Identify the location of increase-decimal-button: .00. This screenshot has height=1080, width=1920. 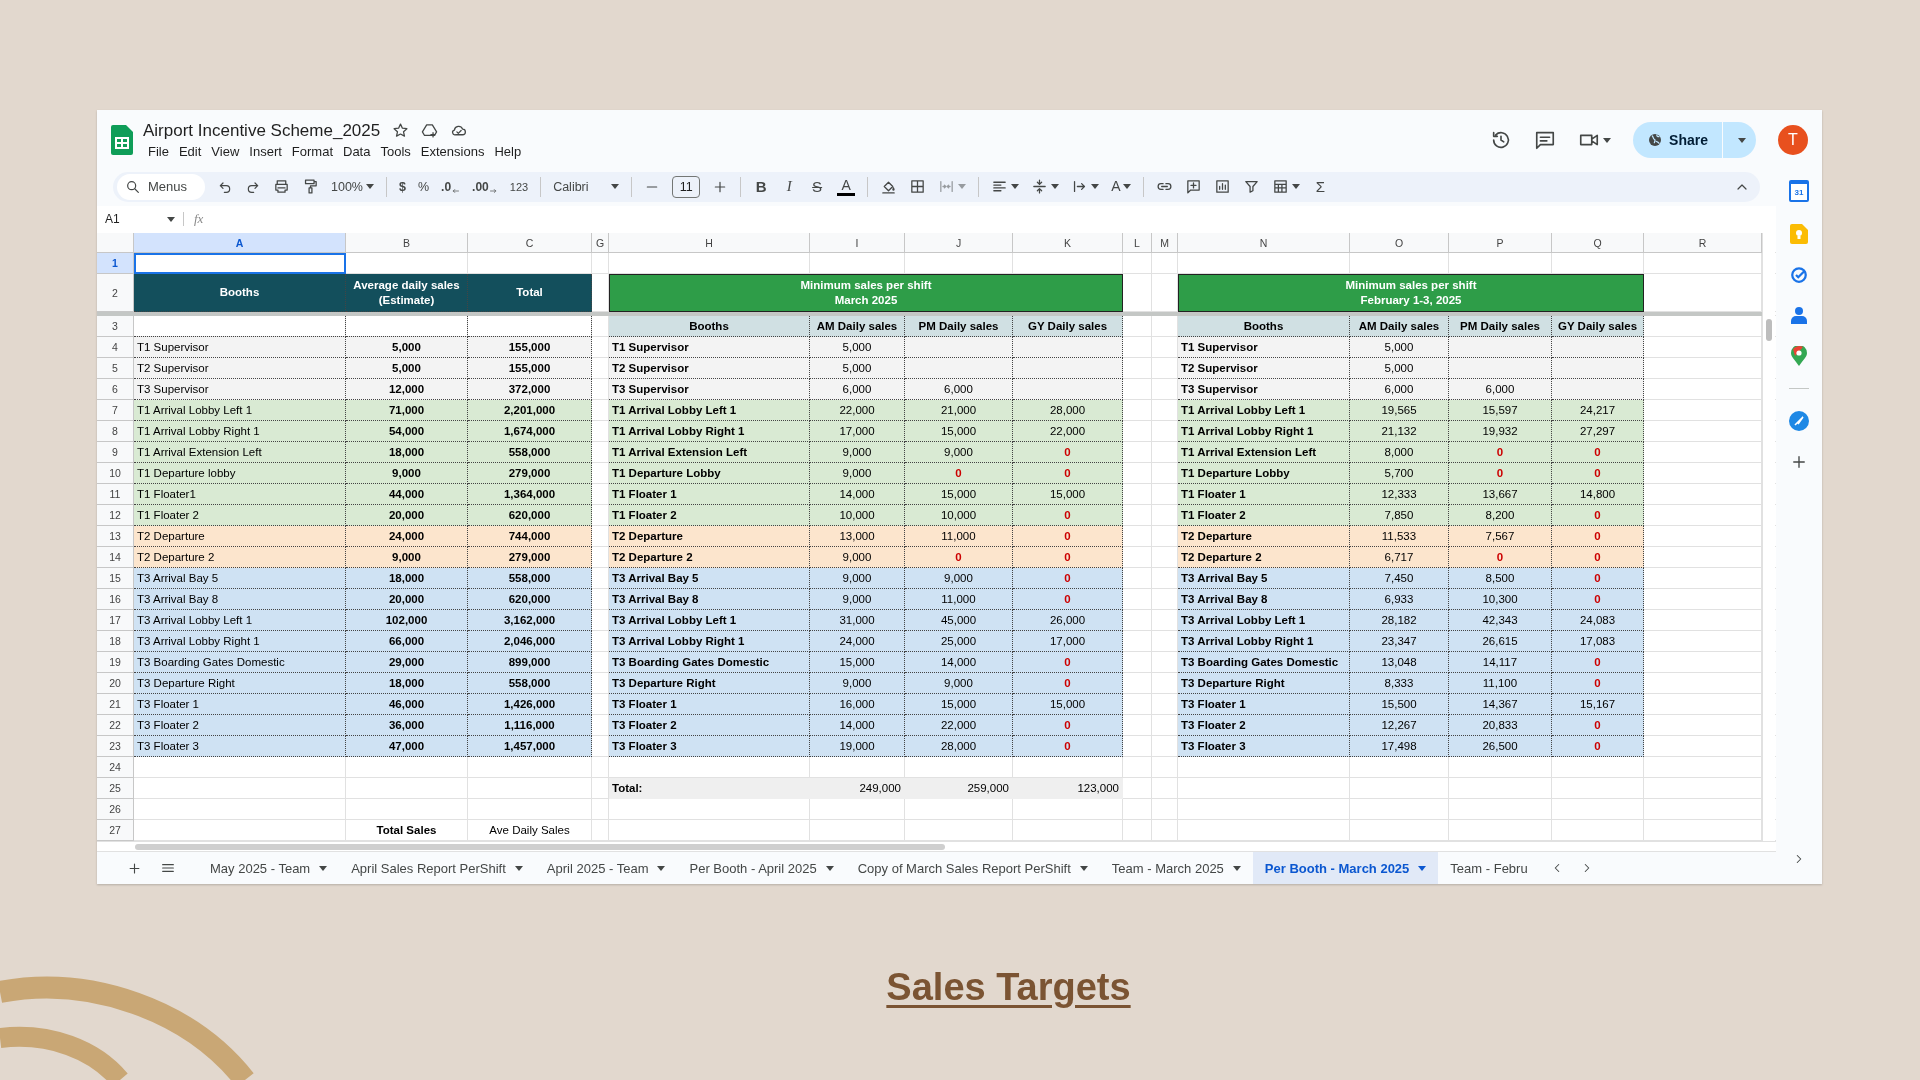
(485, 186).